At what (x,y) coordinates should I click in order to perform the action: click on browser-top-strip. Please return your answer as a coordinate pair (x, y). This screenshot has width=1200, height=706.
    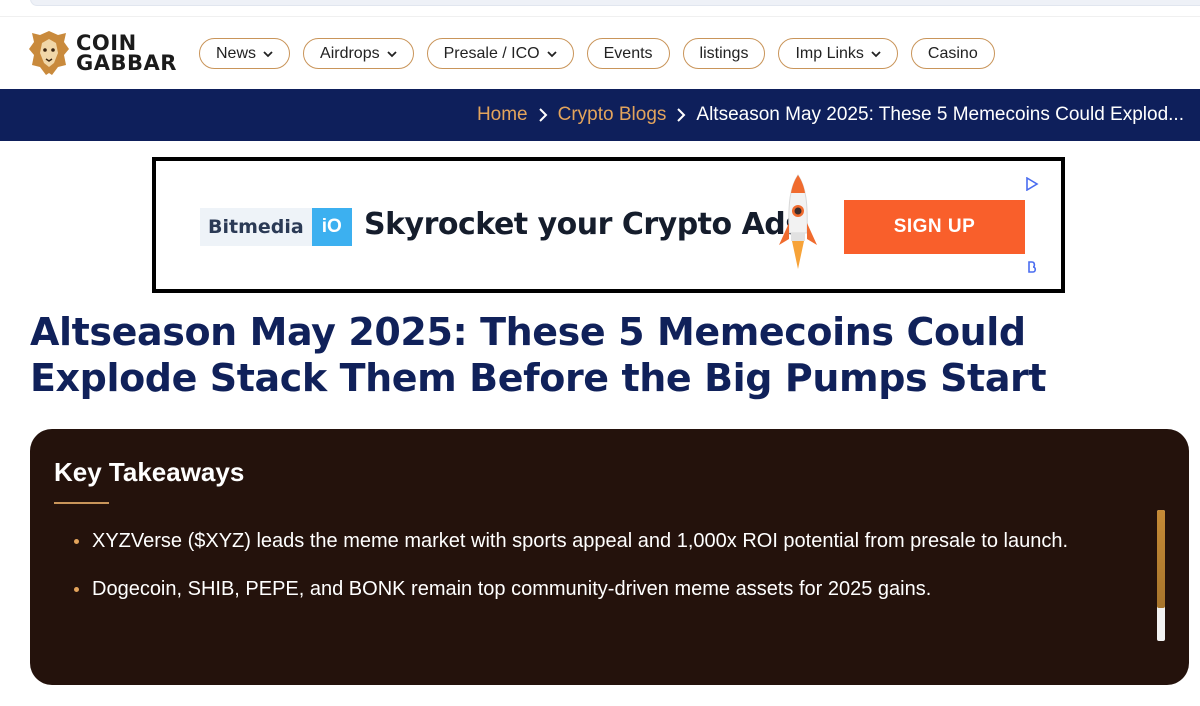
    Looking at the image, I should click on (600, 8).